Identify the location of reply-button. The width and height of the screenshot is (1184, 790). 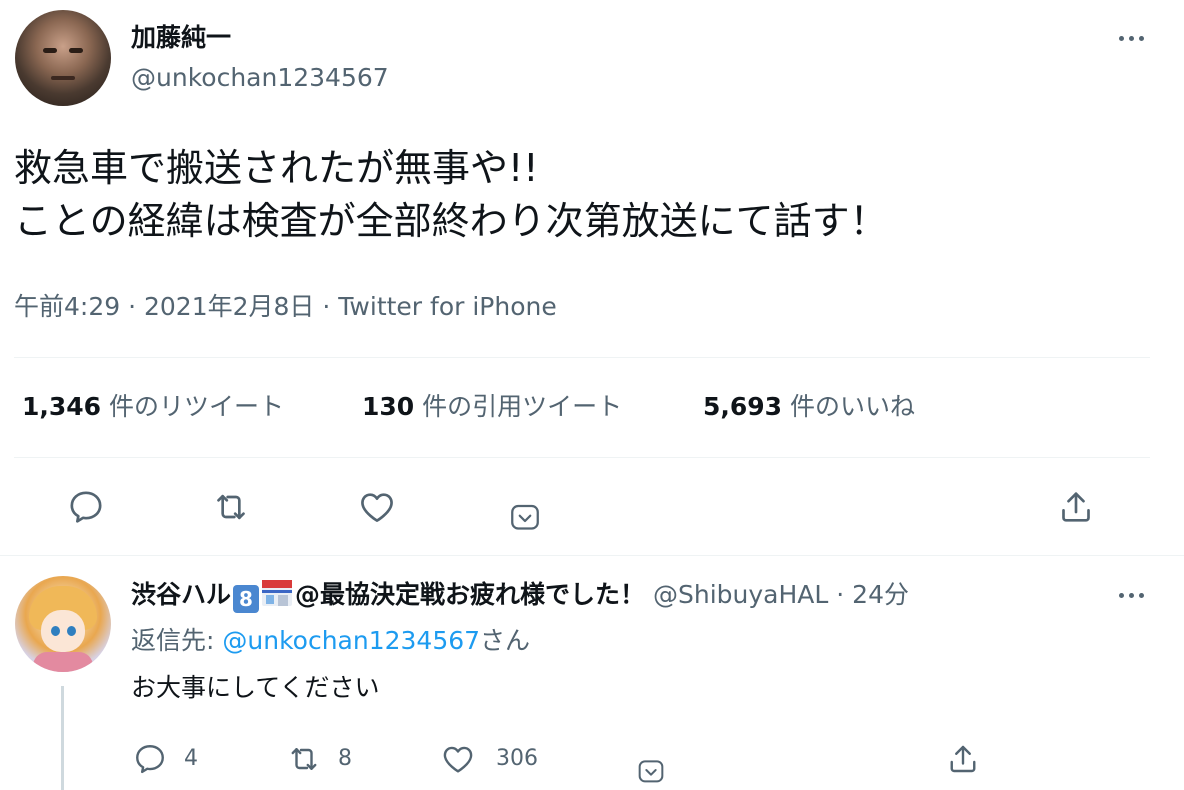
(86, 507).